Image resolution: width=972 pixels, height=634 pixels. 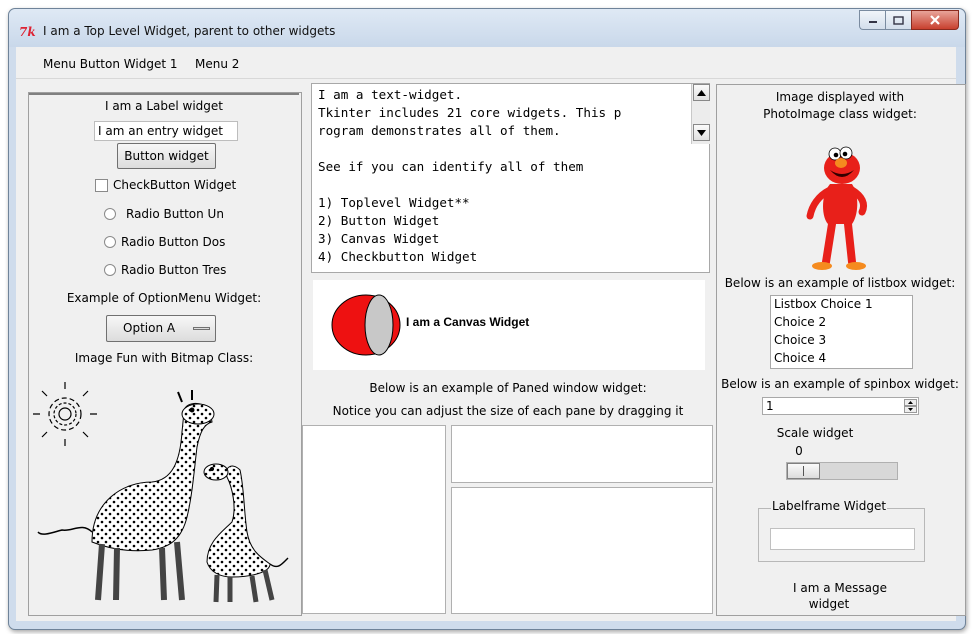 I want to click on photo-caption-1: Image displayed with, so click(x=840, y=97).